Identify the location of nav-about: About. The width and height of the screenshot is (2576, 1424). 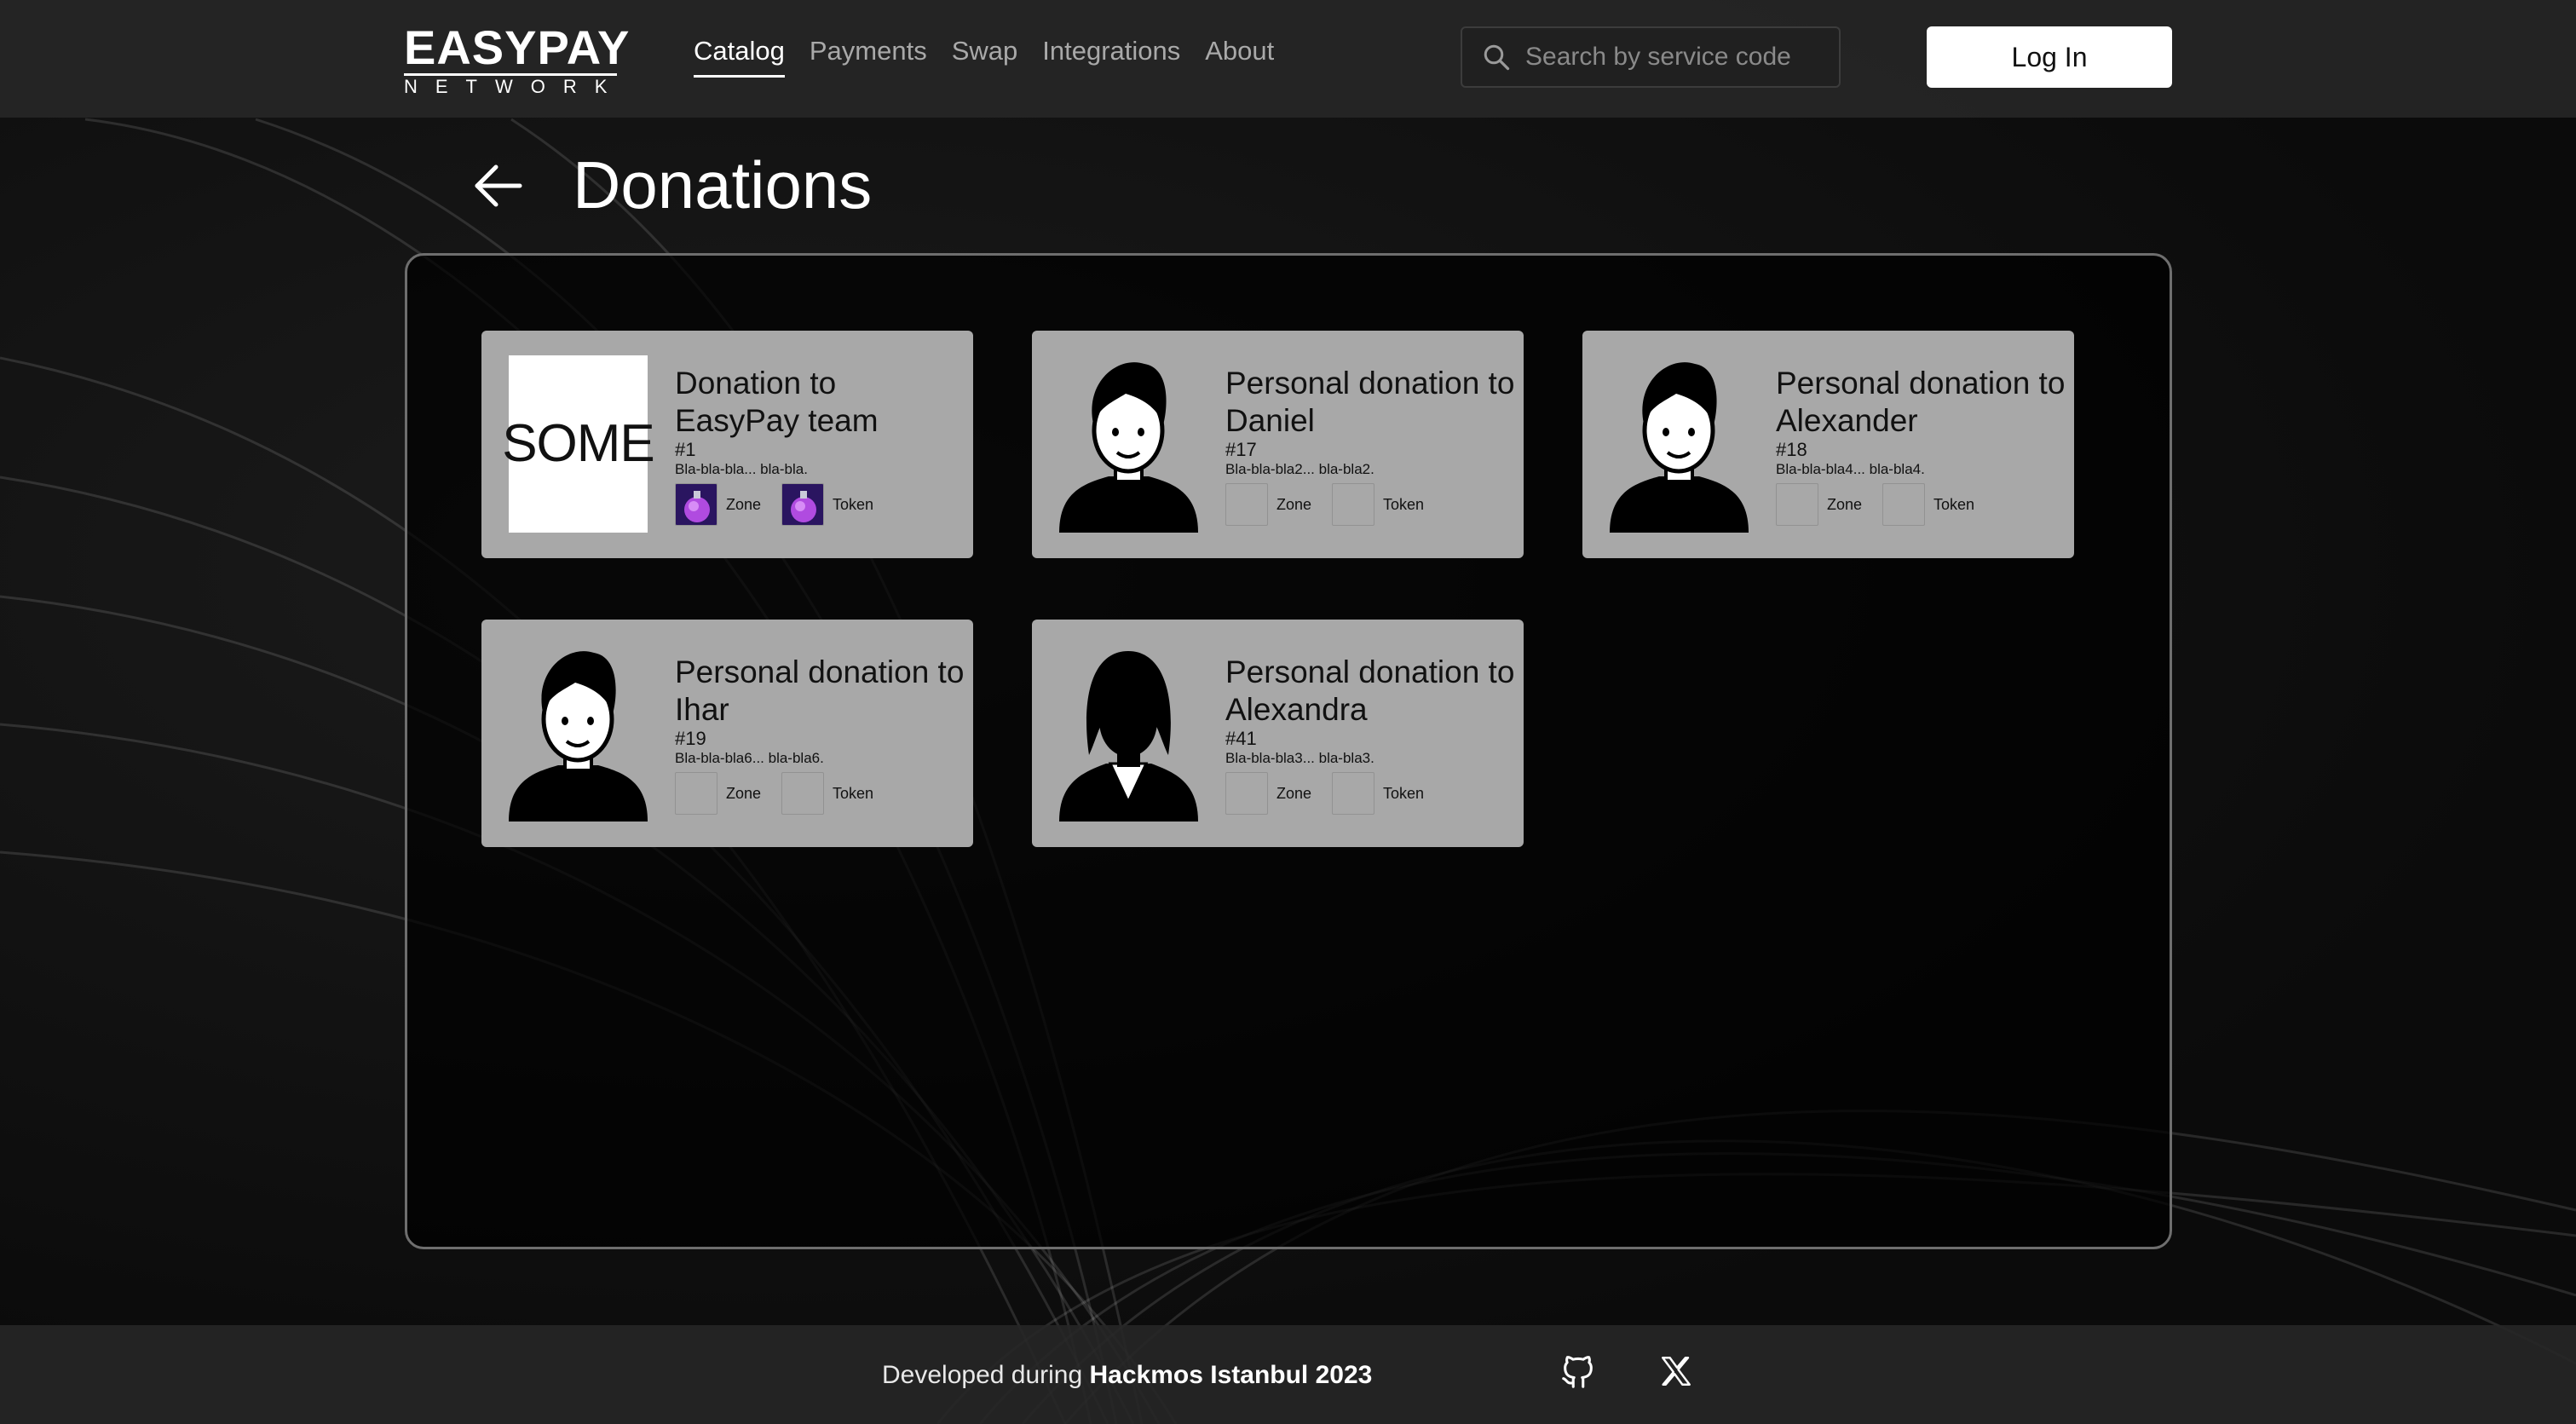
(1239, 56).